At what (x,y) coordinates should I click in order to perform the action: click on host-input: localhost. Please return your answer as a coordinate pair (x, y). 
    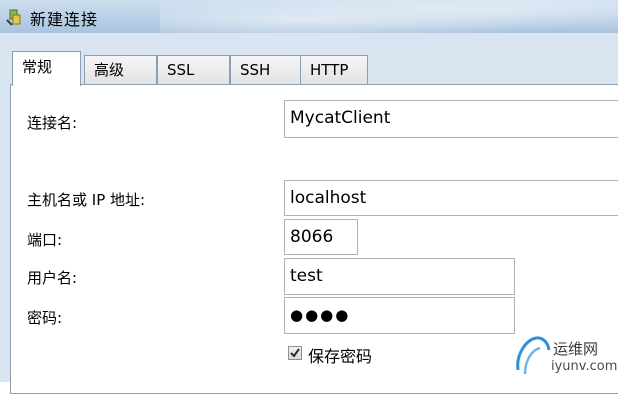
    Looking at the image, I should click on (451, 198).